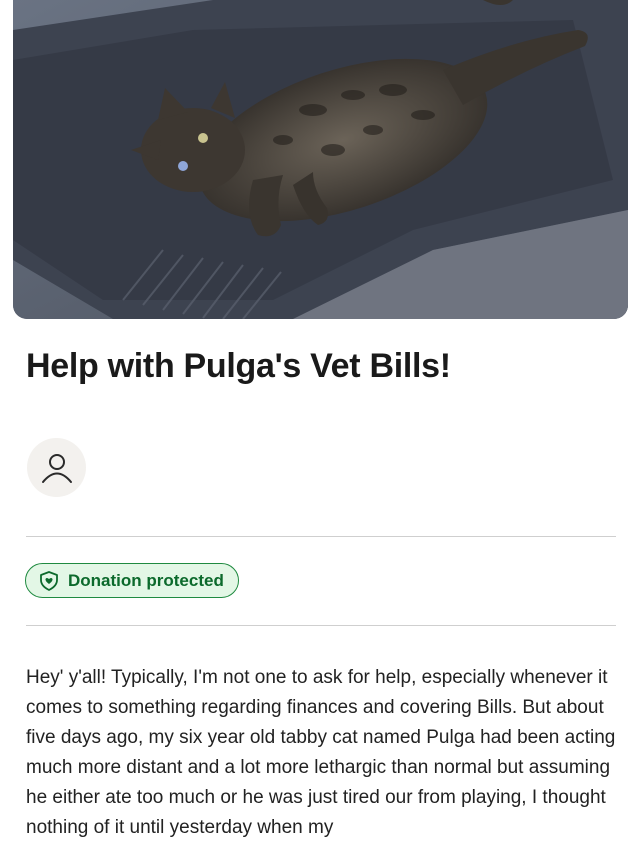 Image resolution: width=640 pixels, height=853 pixels. I want to click on divider-top, so click(321, 536).